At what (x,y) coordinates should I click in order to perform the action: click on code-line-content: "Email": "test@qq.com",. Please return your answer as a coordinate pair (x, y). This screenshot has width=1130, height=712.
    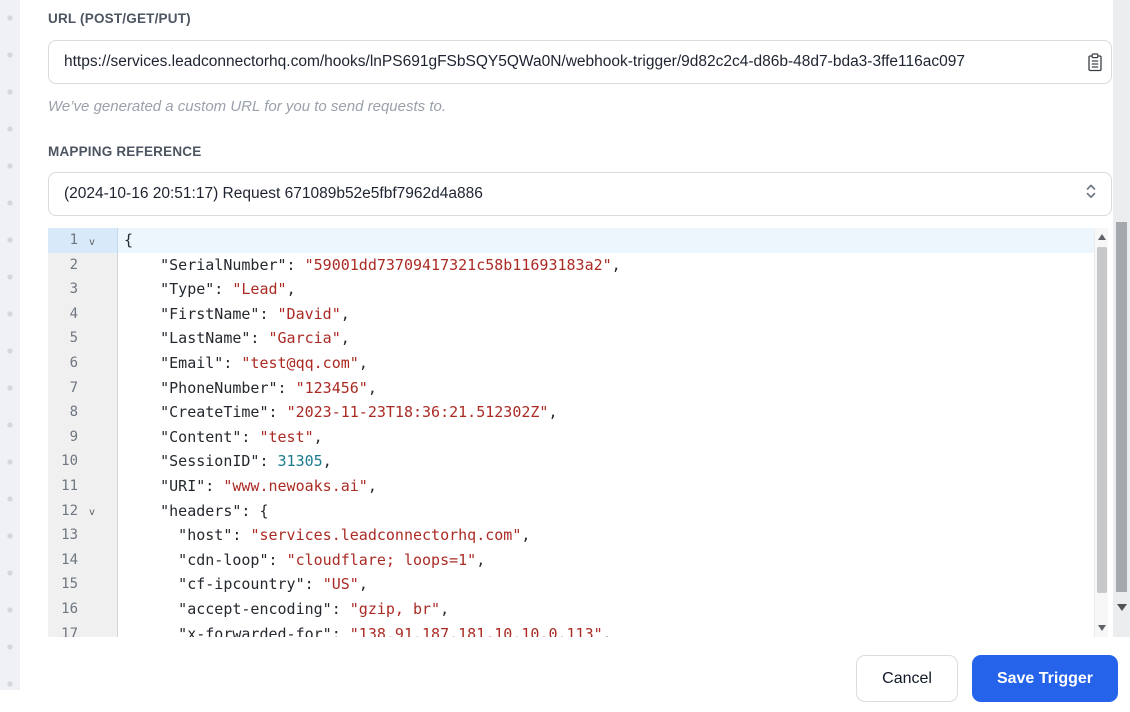
    Looking at the image, I should click on (246, 362).